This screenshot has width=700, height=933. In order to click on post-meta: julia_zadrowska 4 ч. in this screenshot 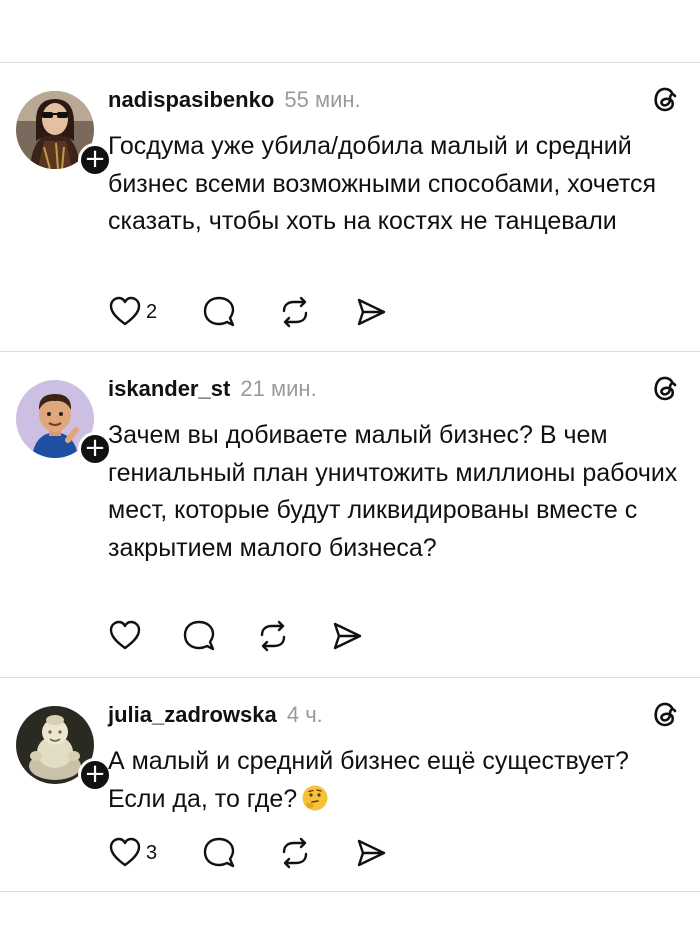, I will do `click(215, 715)`.